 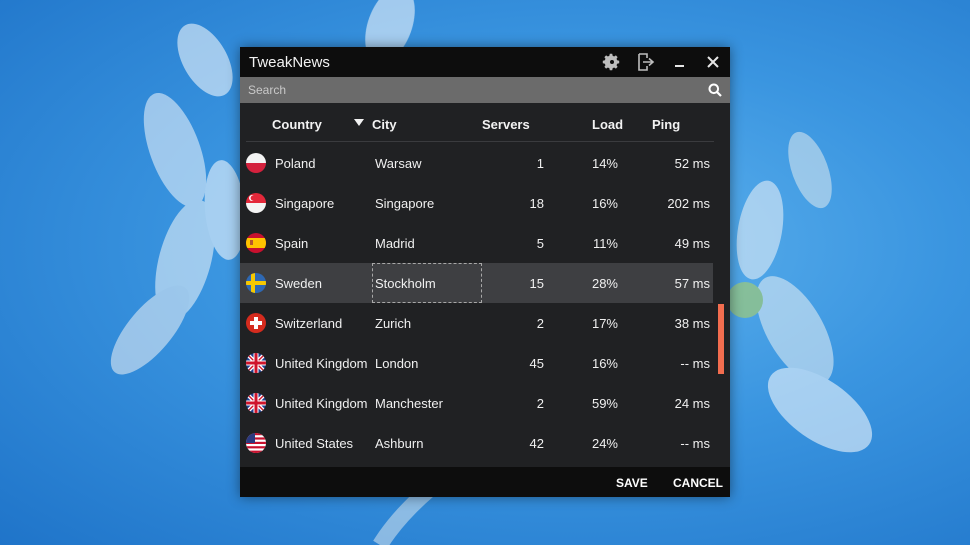 What do you see at coordinates (485, 482) in the screenshot?
I see `footer-bar: SAVE CANCEL` at bounding box center [485, 482].